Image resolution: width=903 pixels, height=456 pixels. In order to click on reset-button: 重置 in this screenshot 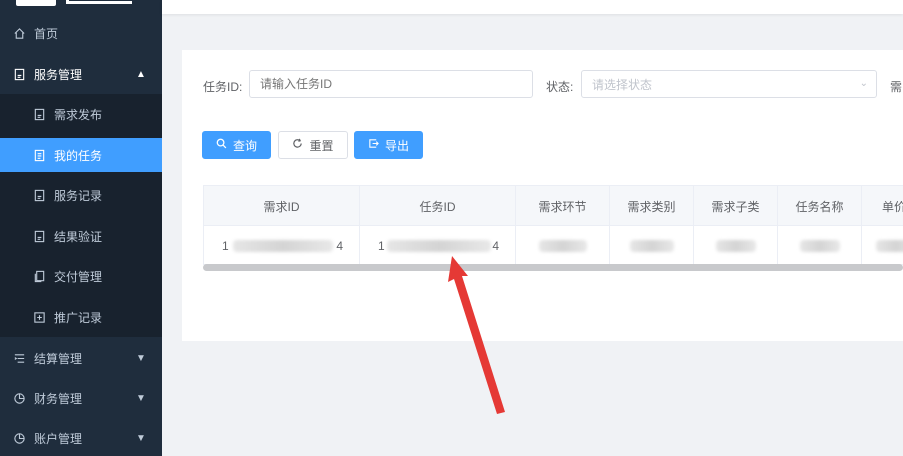, I will do `click(313, 145)`.